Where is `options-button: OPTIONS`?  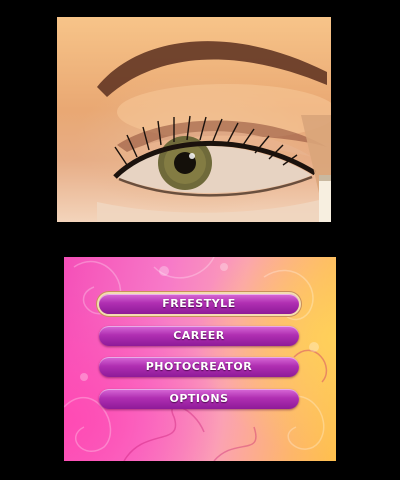
options-button: OPTIONS is located at coordinates (199, 398).